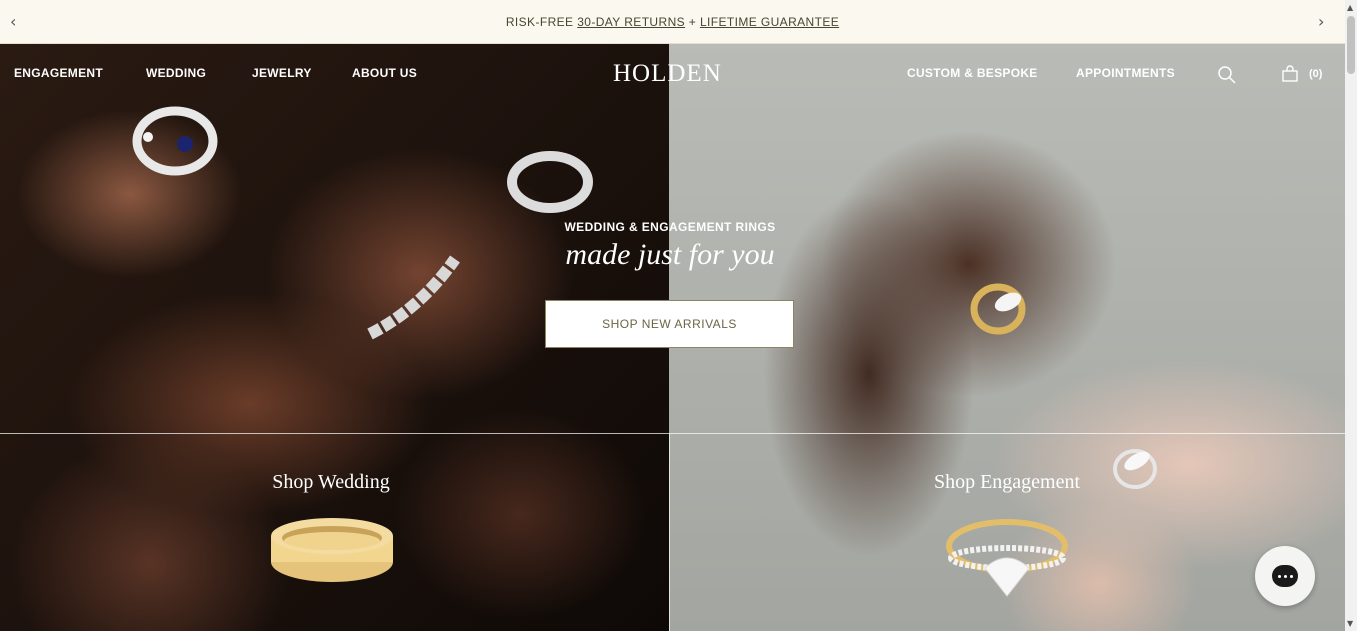 This screenshot has width=1357, height=631. Describe the element at coordinates (1350, 623) in the screenshot. I see `scroll-down-arrow-icon: ▼` at that location.